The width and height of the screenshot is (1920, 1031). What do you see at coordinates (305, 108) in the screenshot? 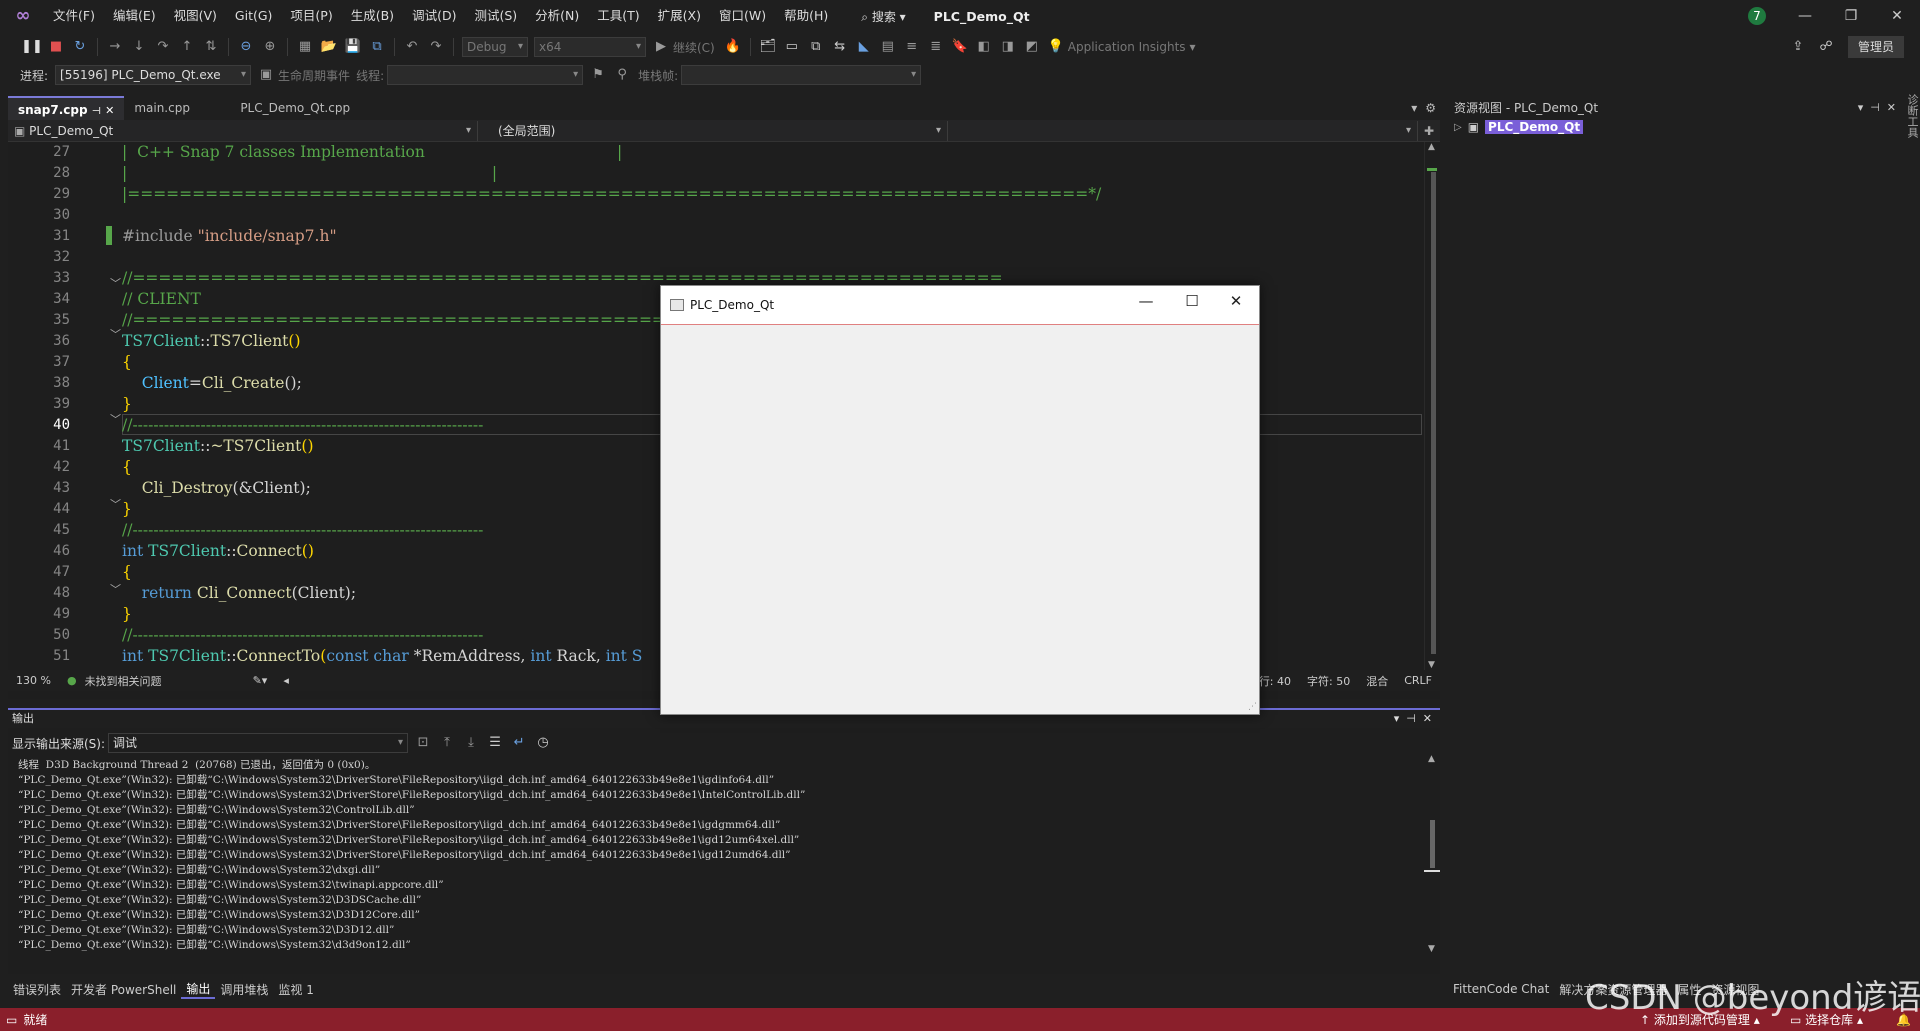
I see `tab-plc-demo-qt-cpp: PLC_Demo_Qt.cpp` at bounding box center [305, 108].